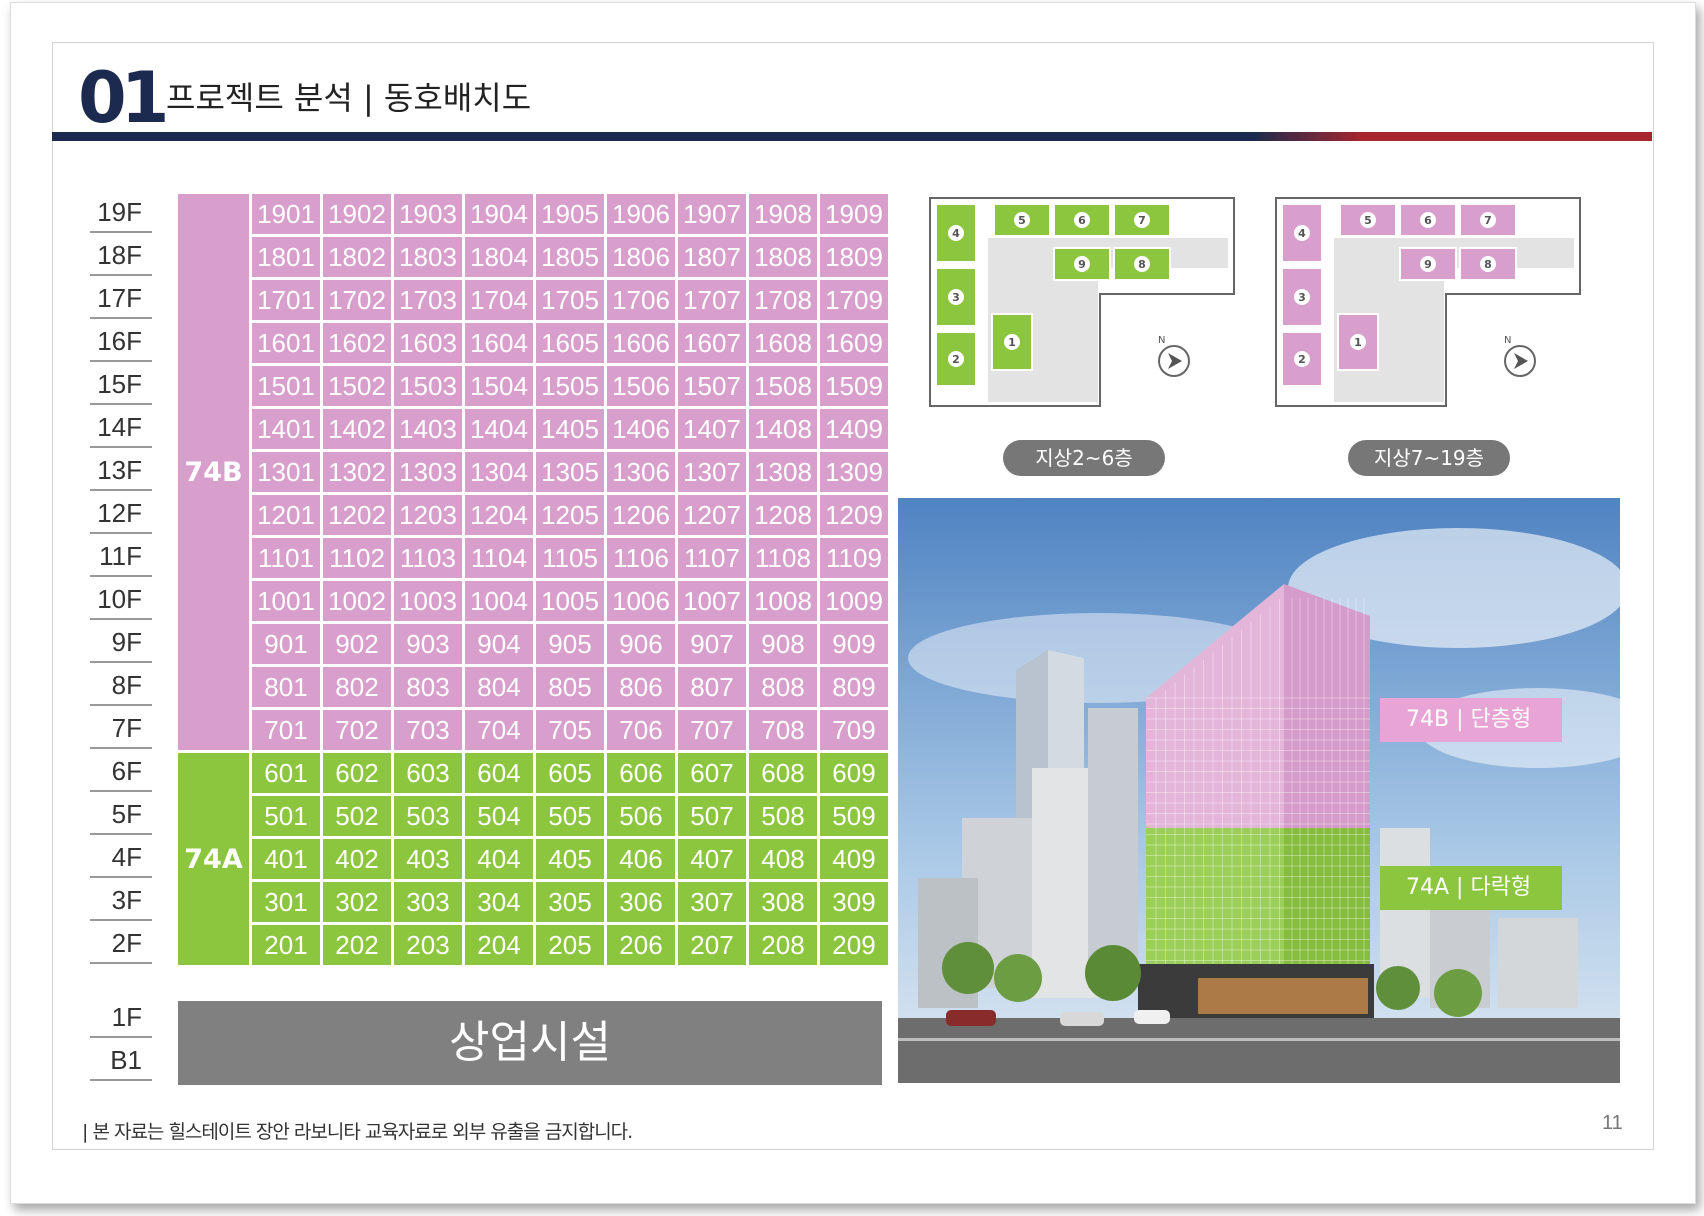  Describe the element at coordinates (286, 601) in the screenshot. I see `unit-cell: 1001` at that location.